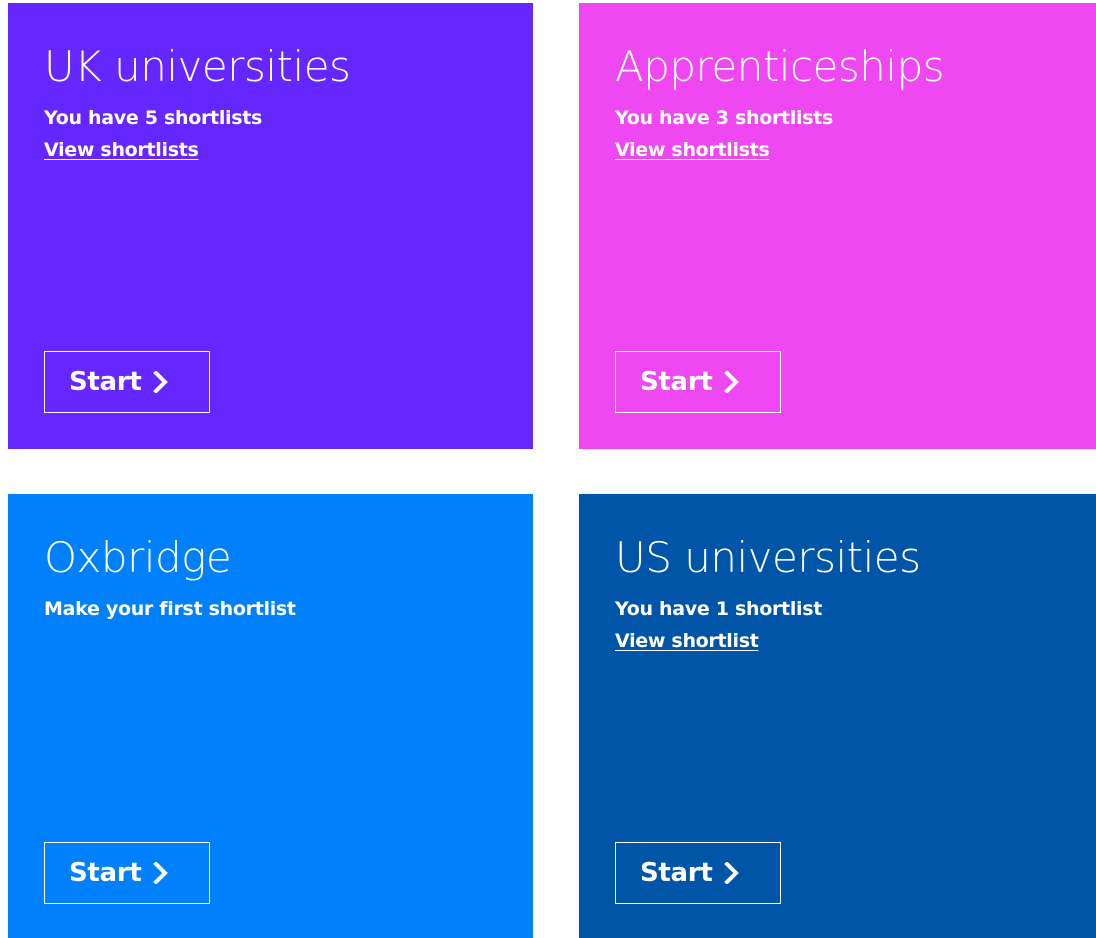  What do you see at coordinates (197, 66) in the screenshot?
I see `card-title: UK universities` at bounding box center [197, 66].